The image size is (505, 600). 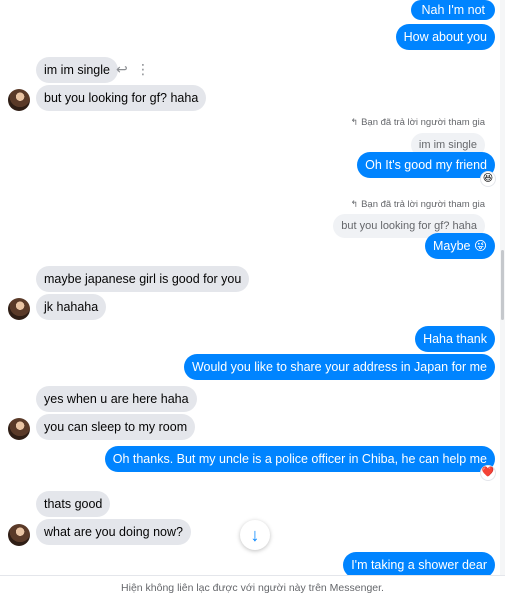 I want to click on outgoing-message: Nah I'm not, so click(x=453, y=10).